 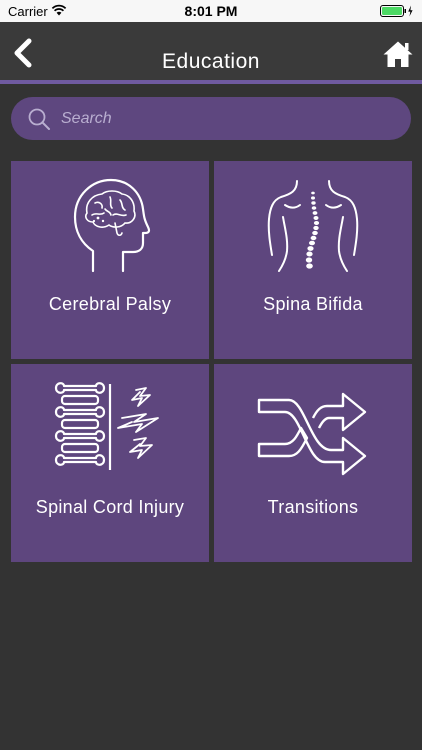 I want to click on battery-icon, so click(x=397, y=12).